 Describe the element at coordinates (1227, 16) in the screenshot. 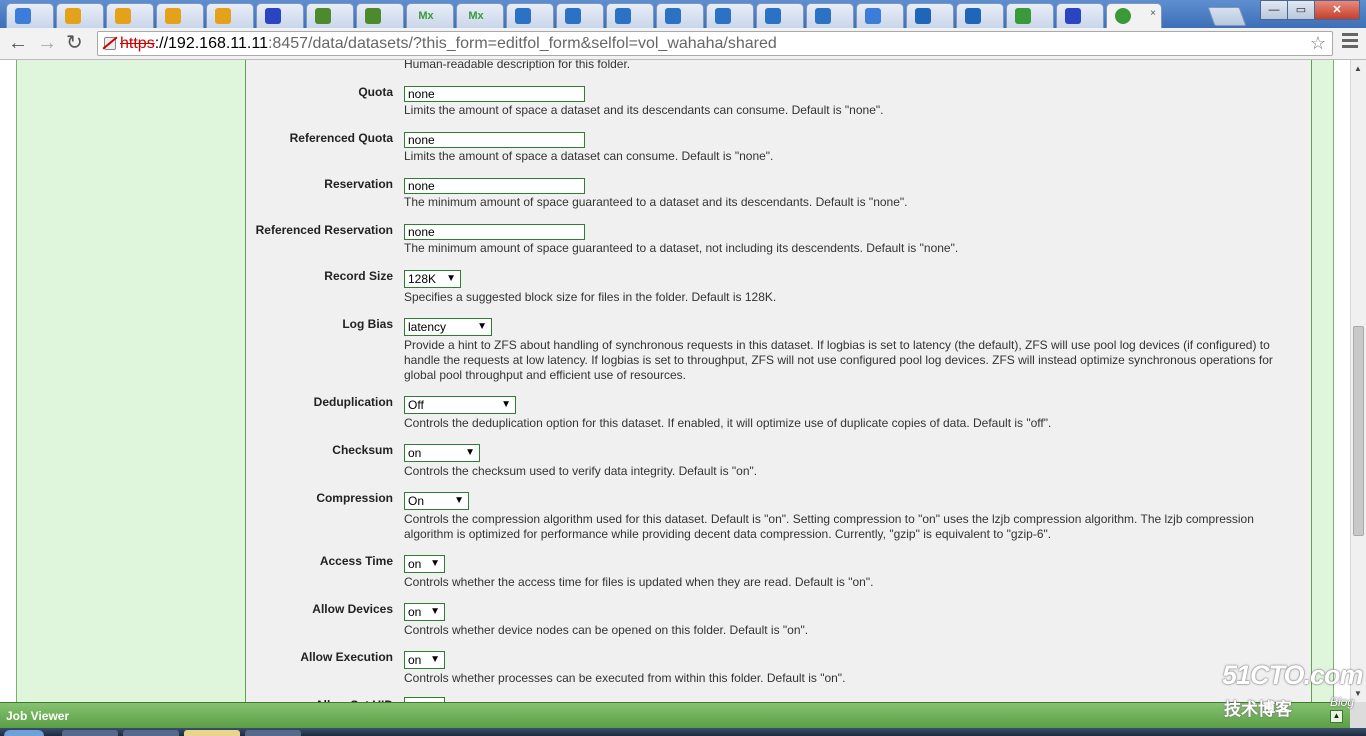

I see `new-tab-button` at that location.